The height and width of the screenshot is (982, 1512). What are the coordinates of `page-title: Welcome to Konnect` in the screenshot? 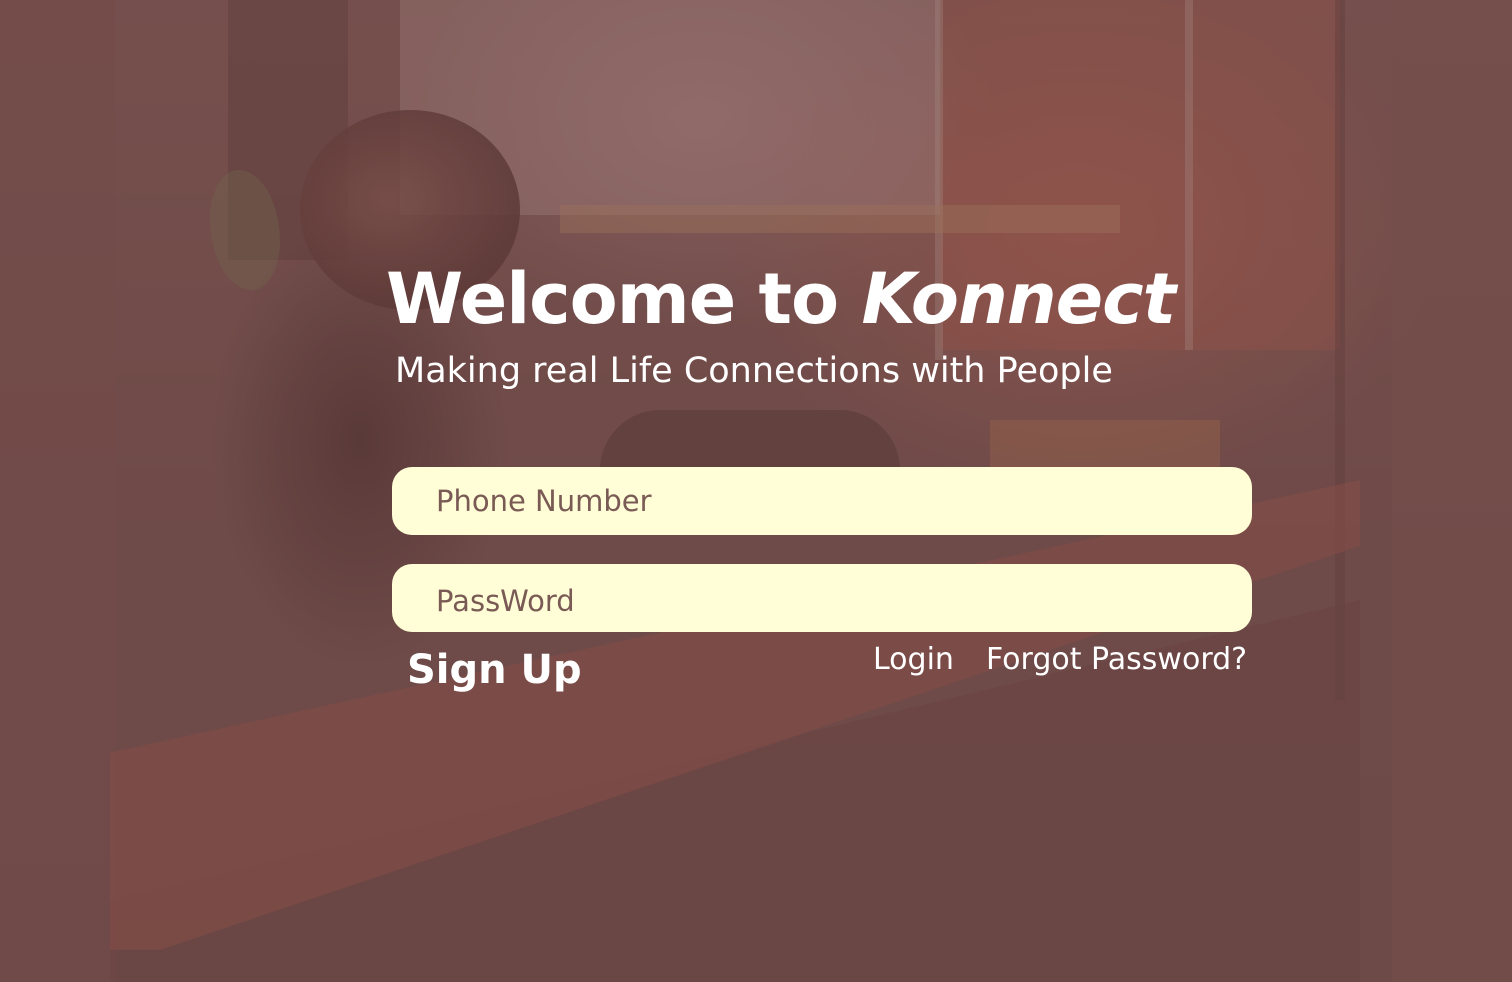 It's located at (781, 299).